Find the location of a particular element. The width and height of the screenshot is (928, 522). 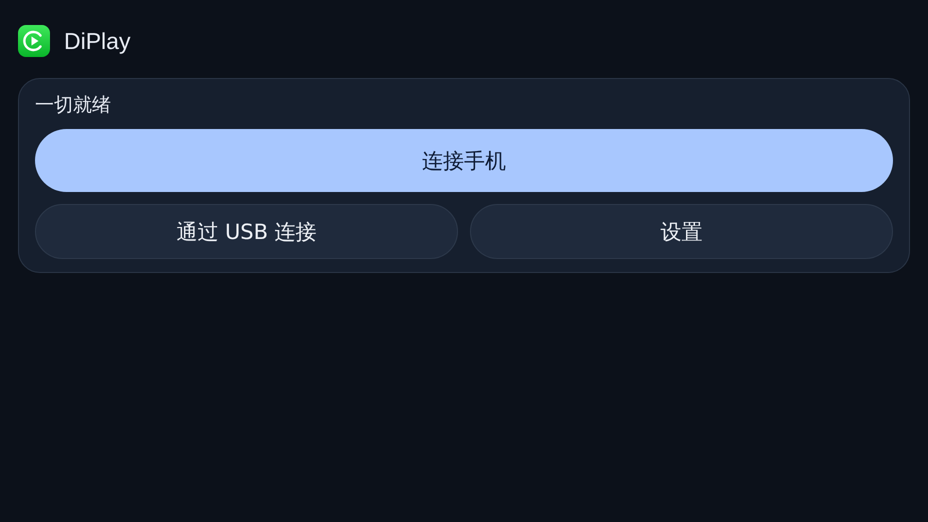

app-logo-icon is located at coordinates (34, 41).